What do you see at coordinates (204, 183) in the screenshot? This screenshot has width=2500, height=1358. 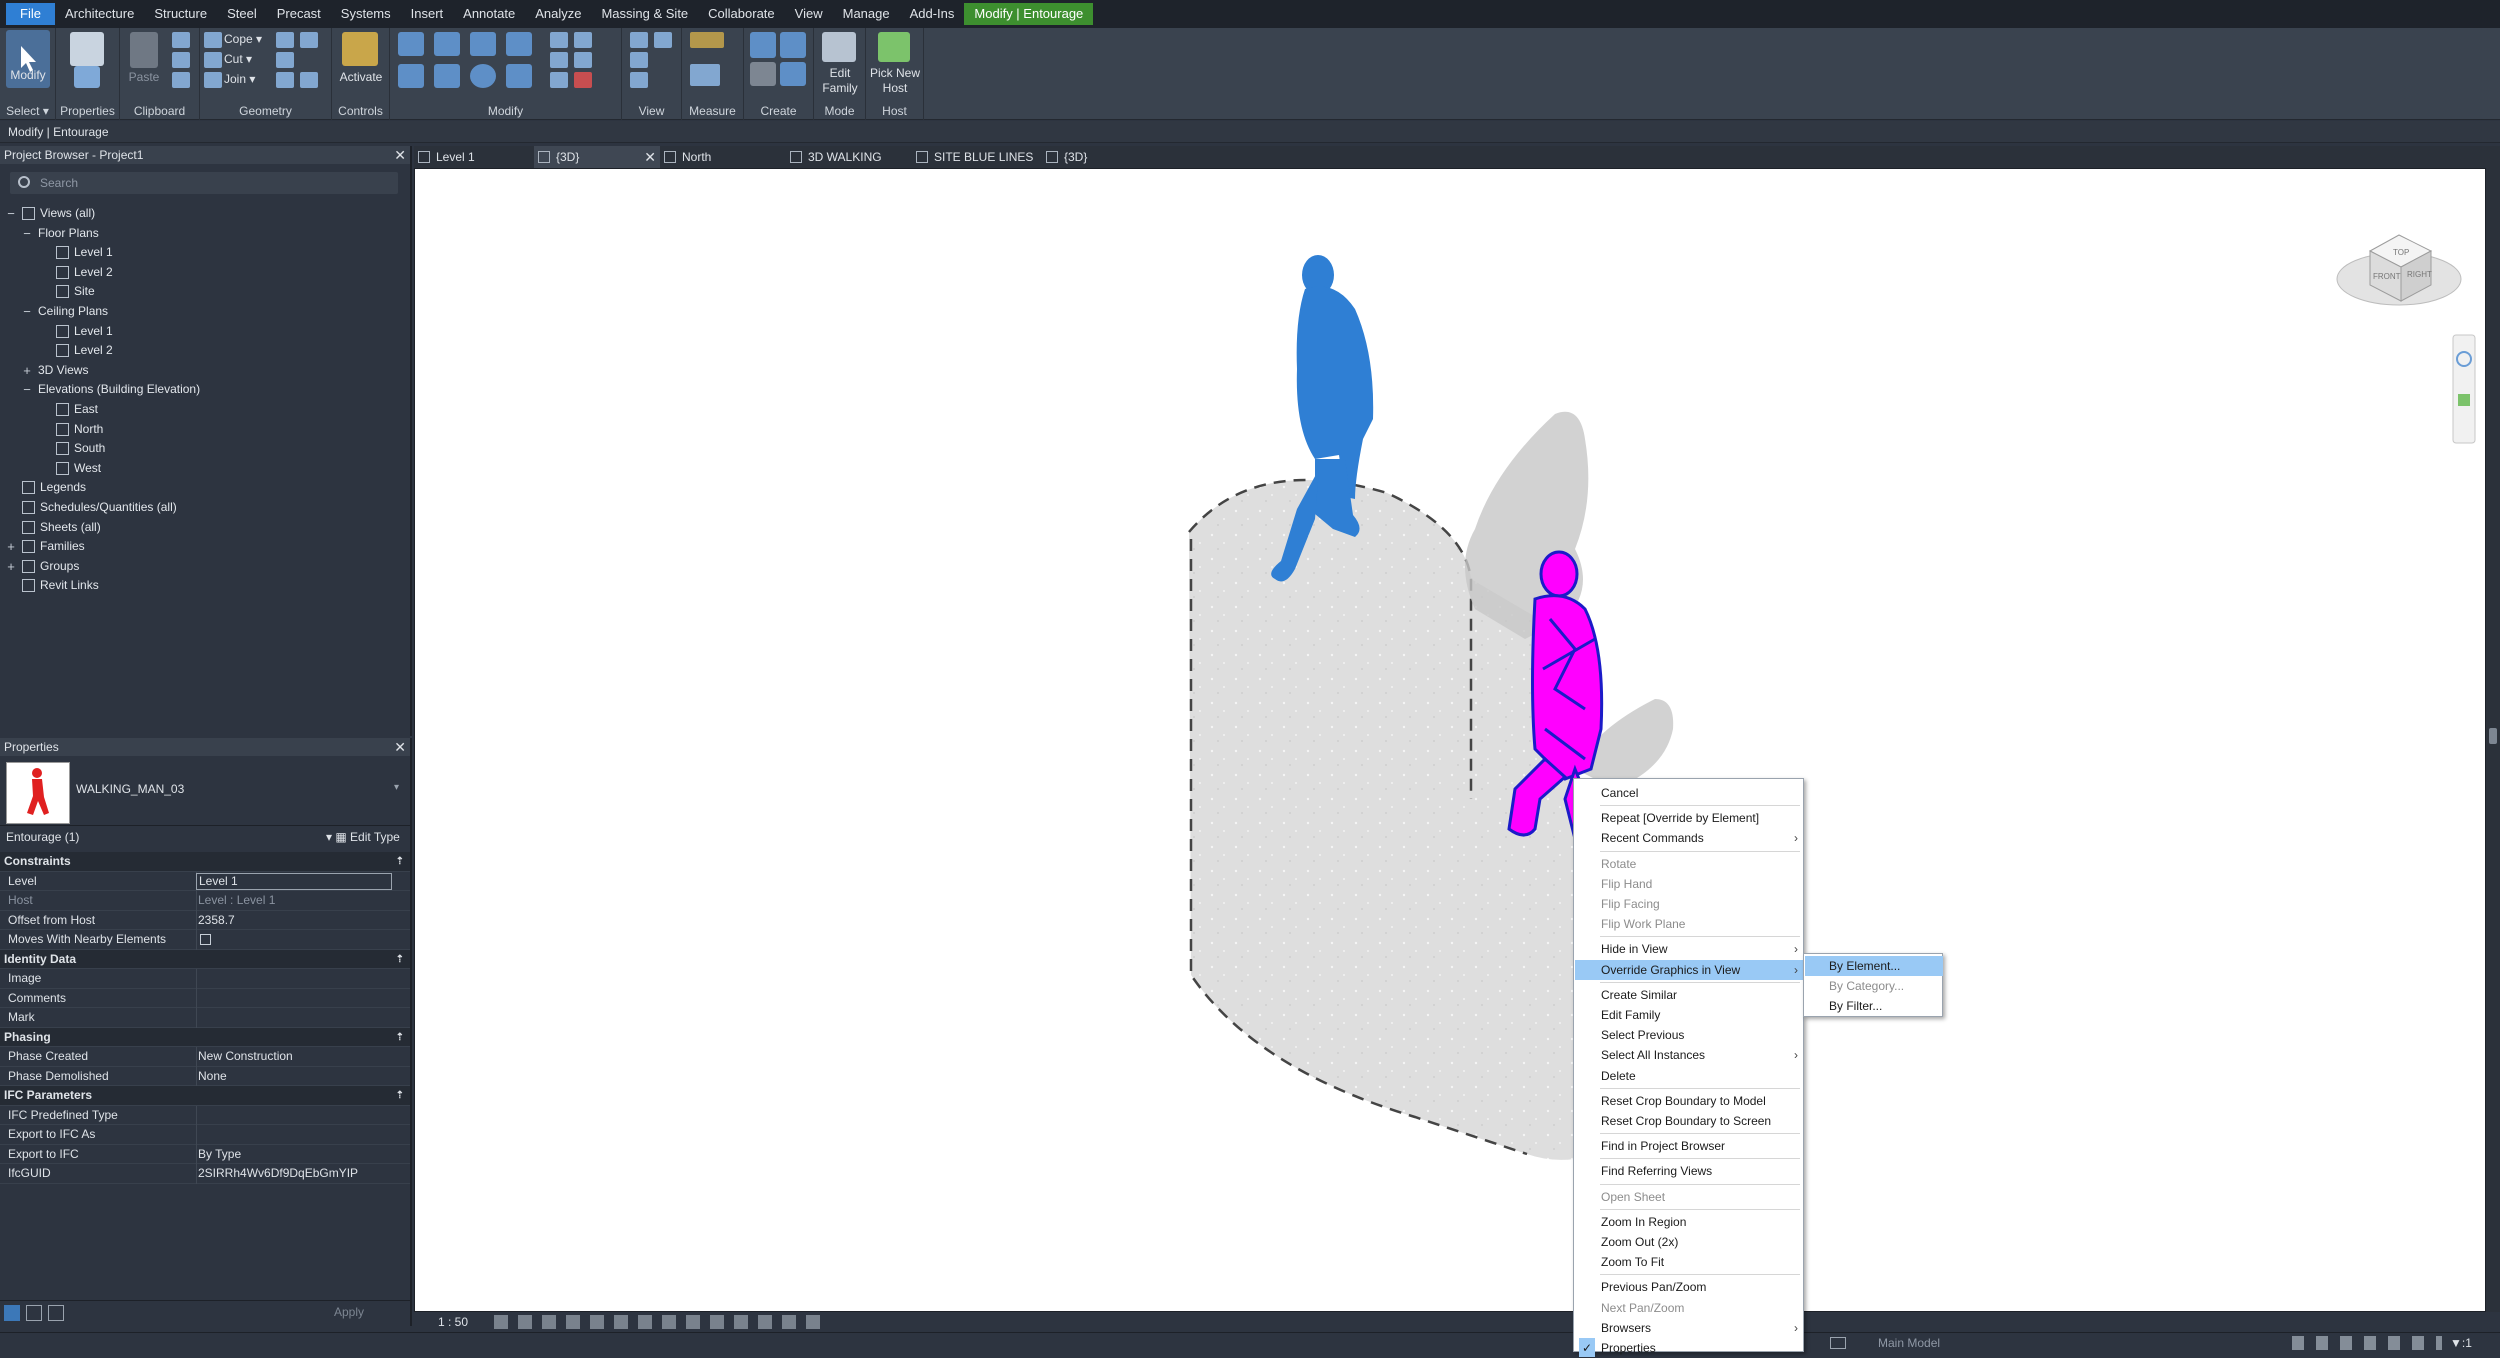 I see `search-input: Search` at bounding box center [204, 183].